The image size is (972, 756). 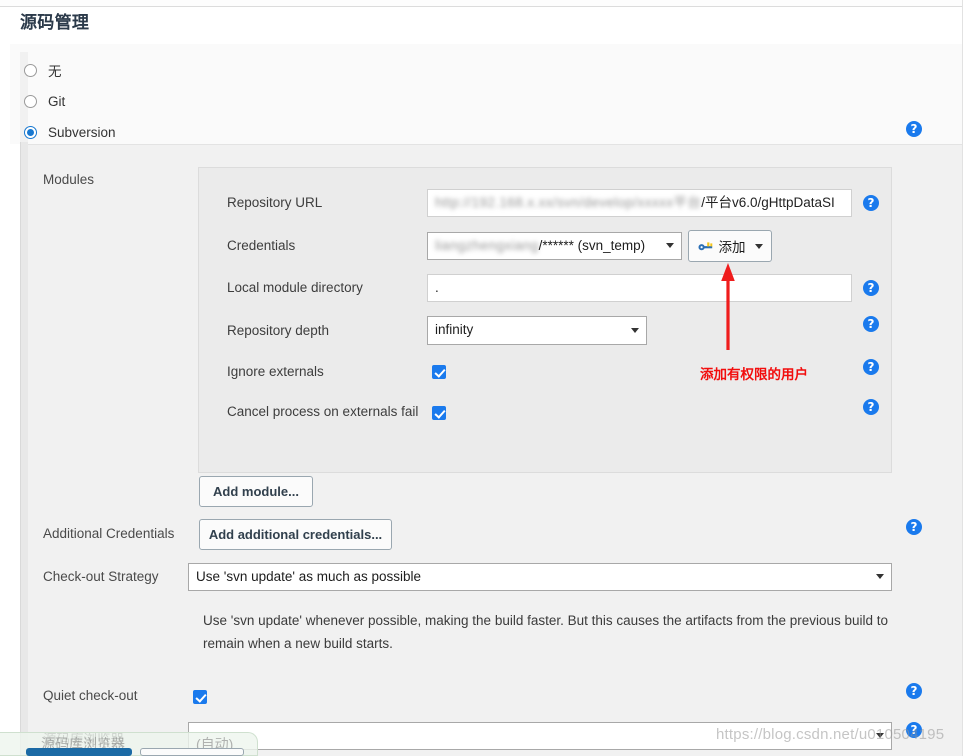 I want to click on scm-radio-git: Git, so click(x=44, y=101).